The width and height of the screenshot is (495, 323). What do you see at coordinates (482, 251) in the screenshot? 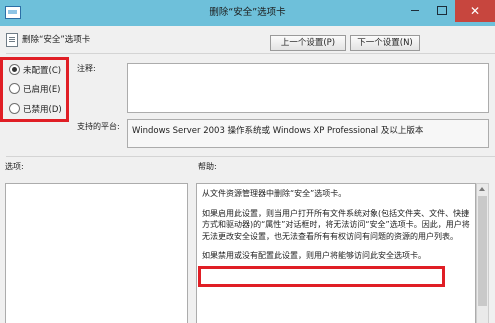
I see `scrollbar-thumb` at bounding box center [482, 251].